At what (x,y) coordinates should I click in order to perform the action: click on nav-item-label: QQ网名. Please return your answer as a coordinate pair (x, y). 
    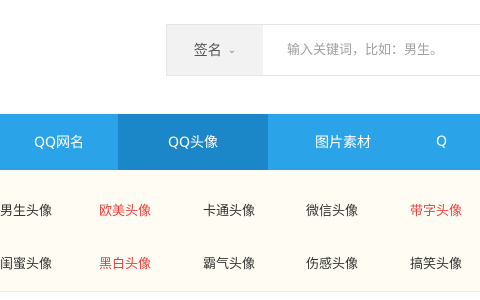
    Looking at the image, I should click on (59, 143).